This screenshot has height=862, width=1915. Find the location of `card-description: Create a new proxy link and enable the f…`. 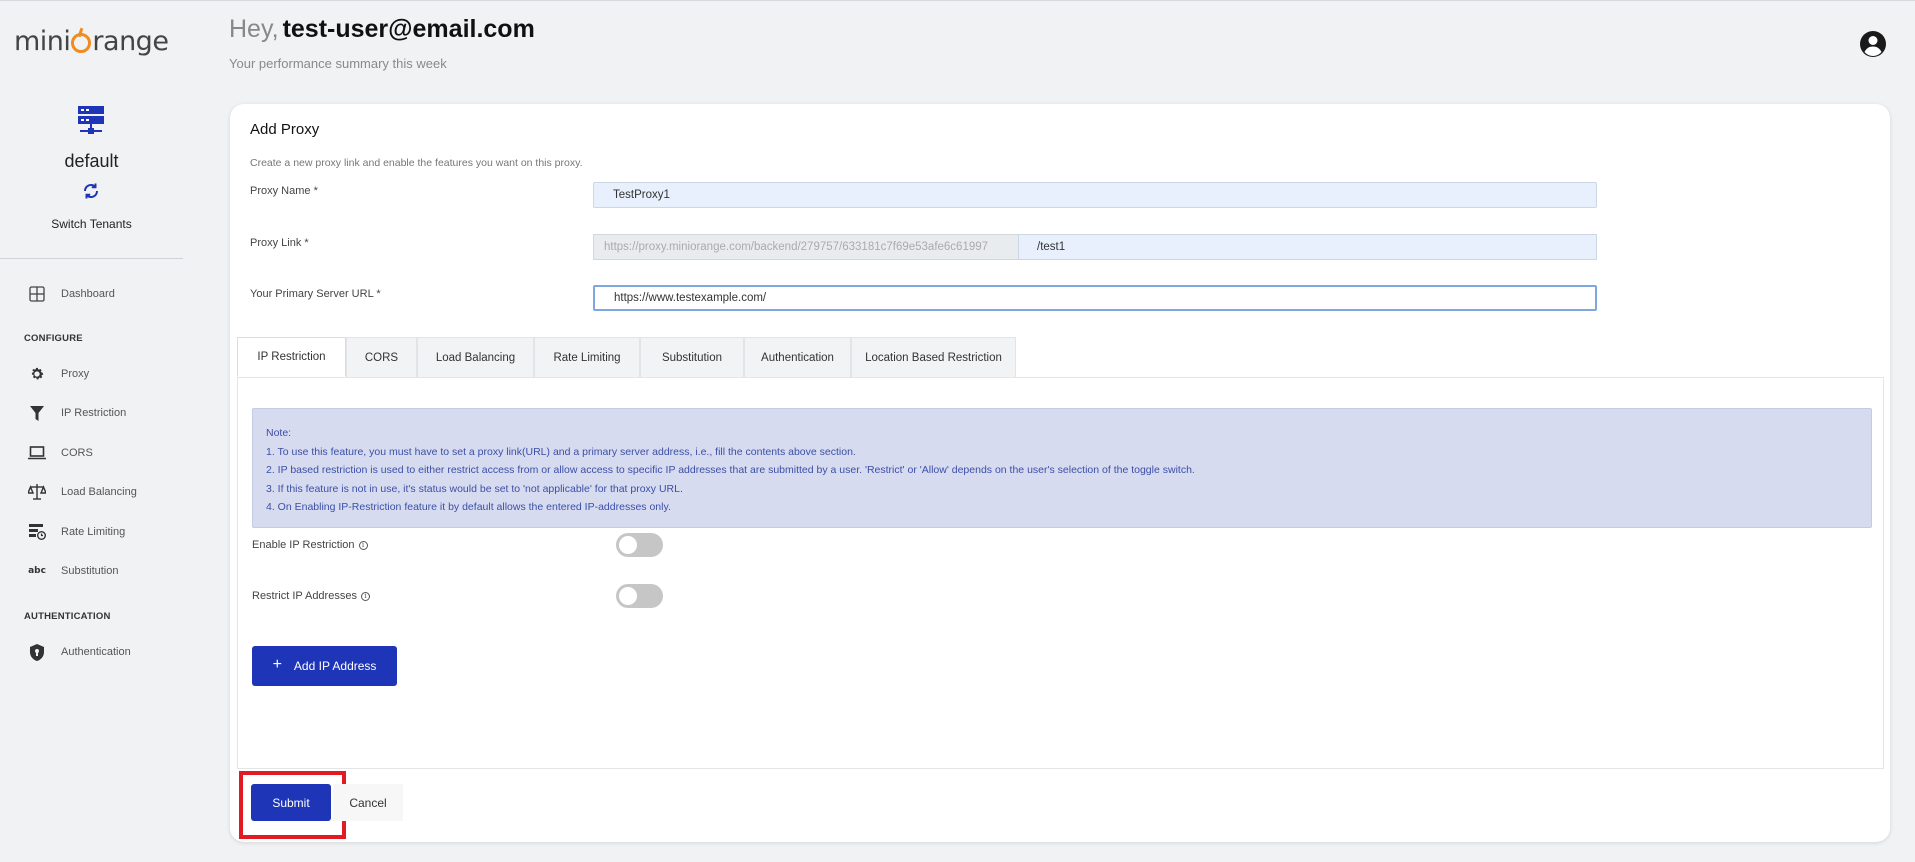

card-description: Create a new proxy link and enable the f… is located at coordinates (416, 163).